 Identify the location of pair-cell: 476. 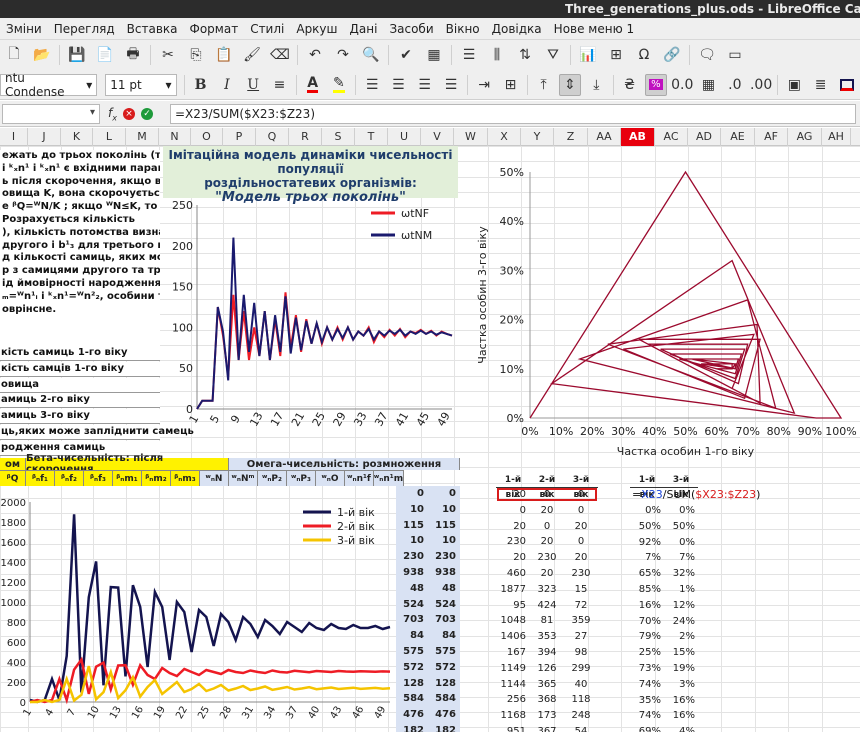
(443, 714).